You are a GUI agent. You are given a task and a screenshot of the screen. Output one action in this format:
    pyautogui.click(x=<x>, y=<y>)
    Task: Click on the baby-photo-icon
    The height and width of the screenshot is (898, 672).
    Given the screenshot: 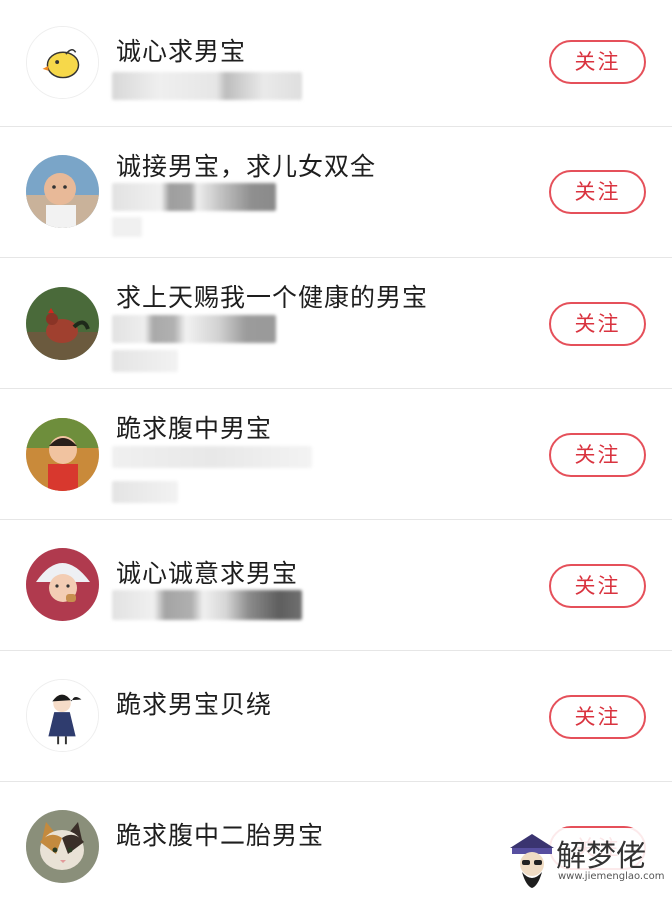 What is the action you would take?
    pyautogui.click(x=62, y=191)
    